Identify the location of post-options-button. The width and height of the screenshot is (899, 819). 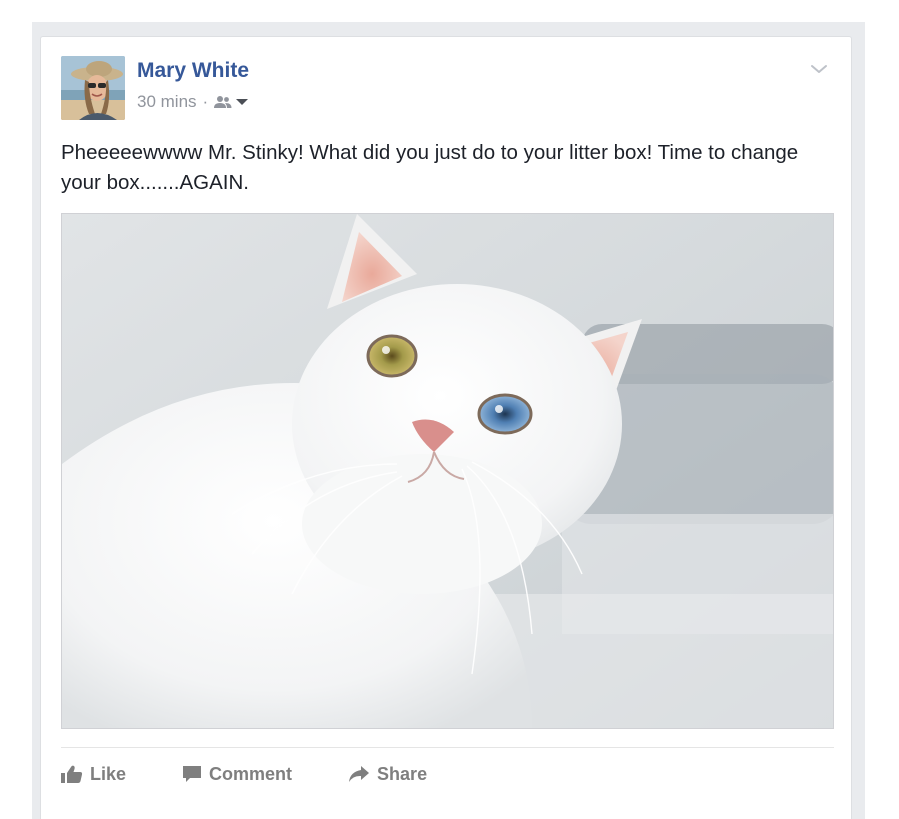
(819, 69).